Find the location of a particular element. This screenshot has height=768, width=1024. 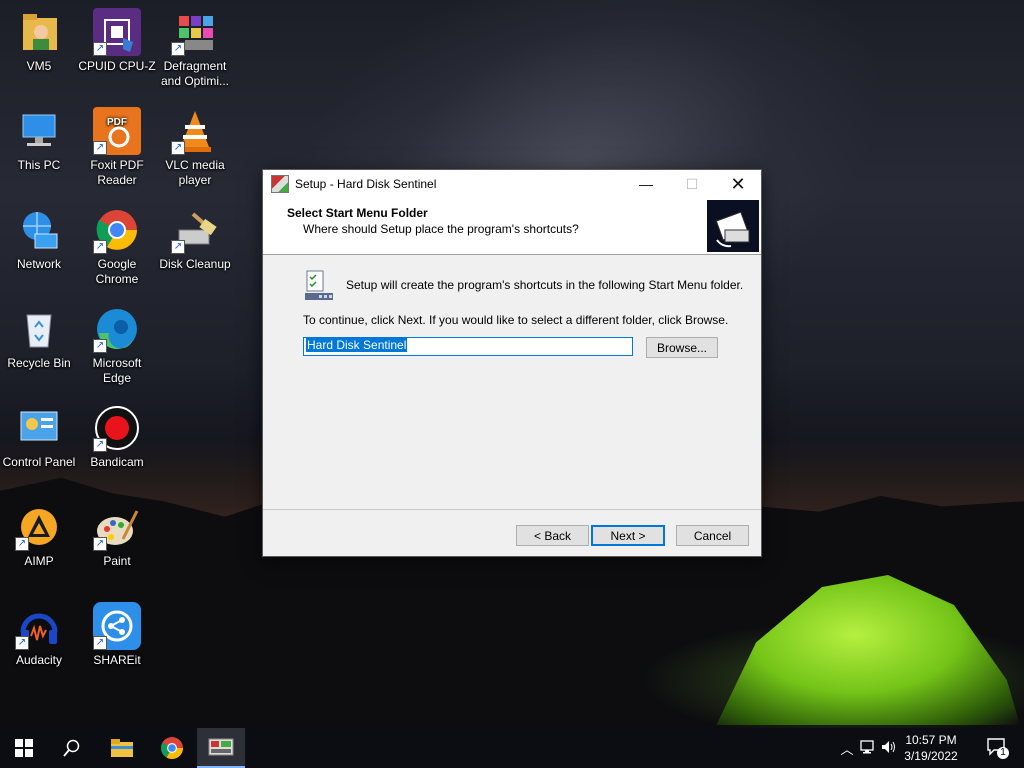

this-pc-icon is located at coordinates (39, 131).